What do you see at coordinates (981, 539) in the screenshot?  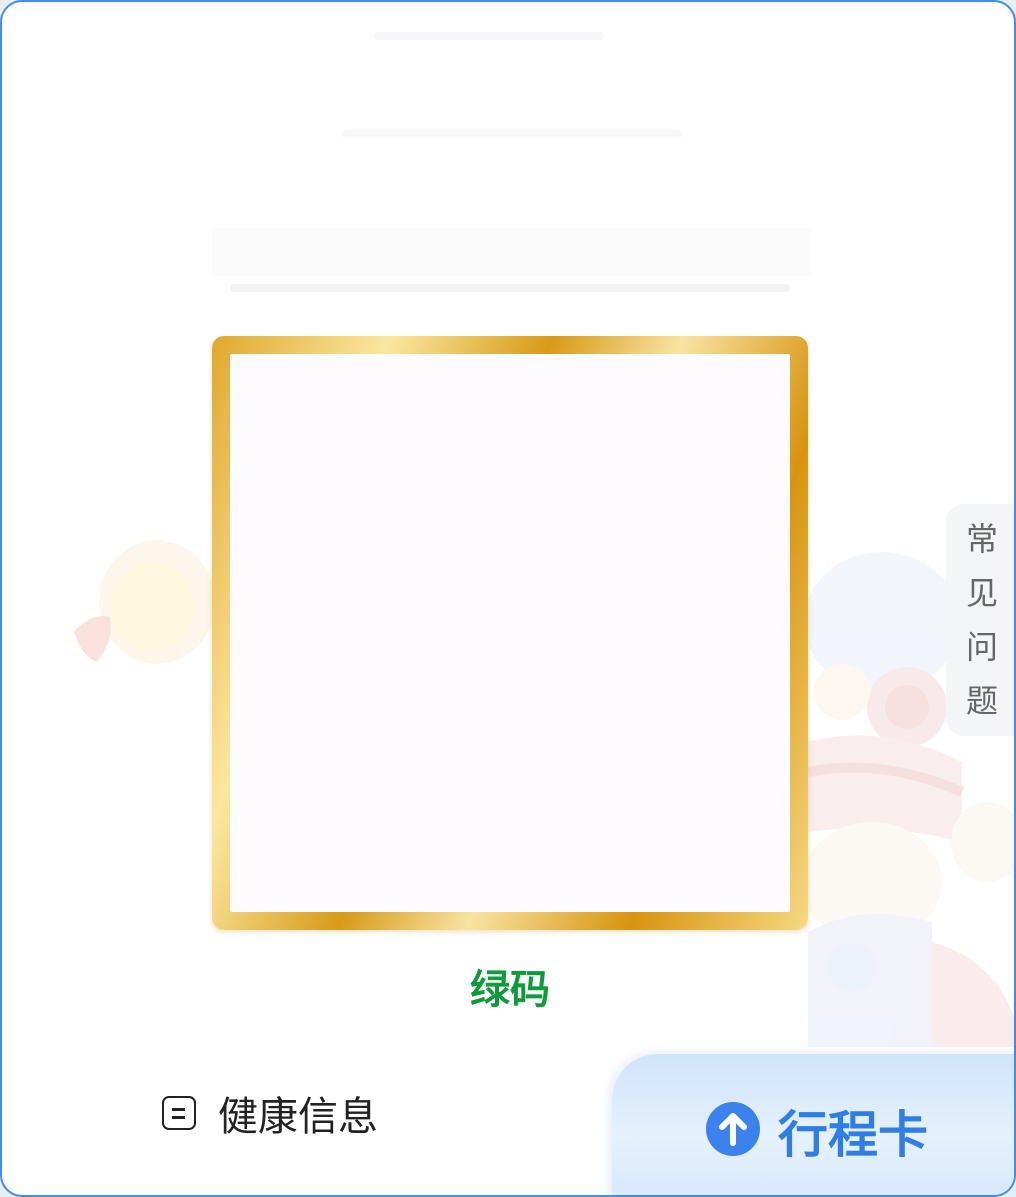 I see `faq-char: 常` at bounding box center [981, 539].